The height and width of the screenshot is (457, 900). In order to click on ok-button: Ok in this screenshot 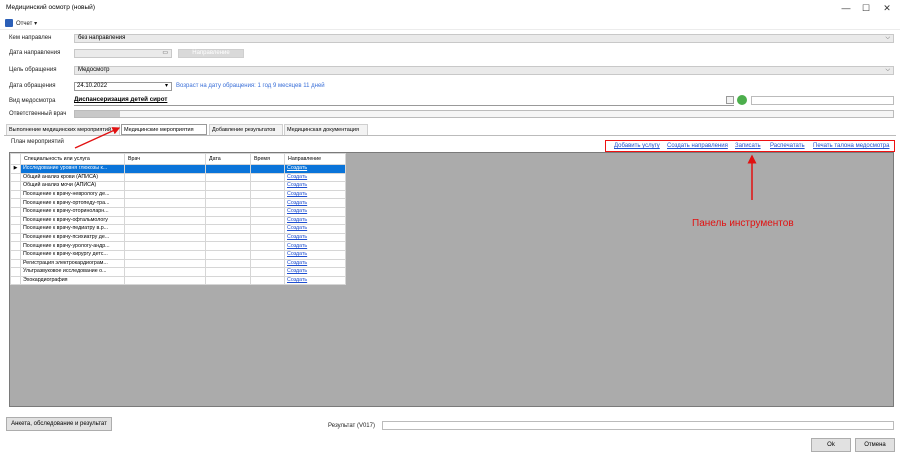, I will do `click(831, 445)`.